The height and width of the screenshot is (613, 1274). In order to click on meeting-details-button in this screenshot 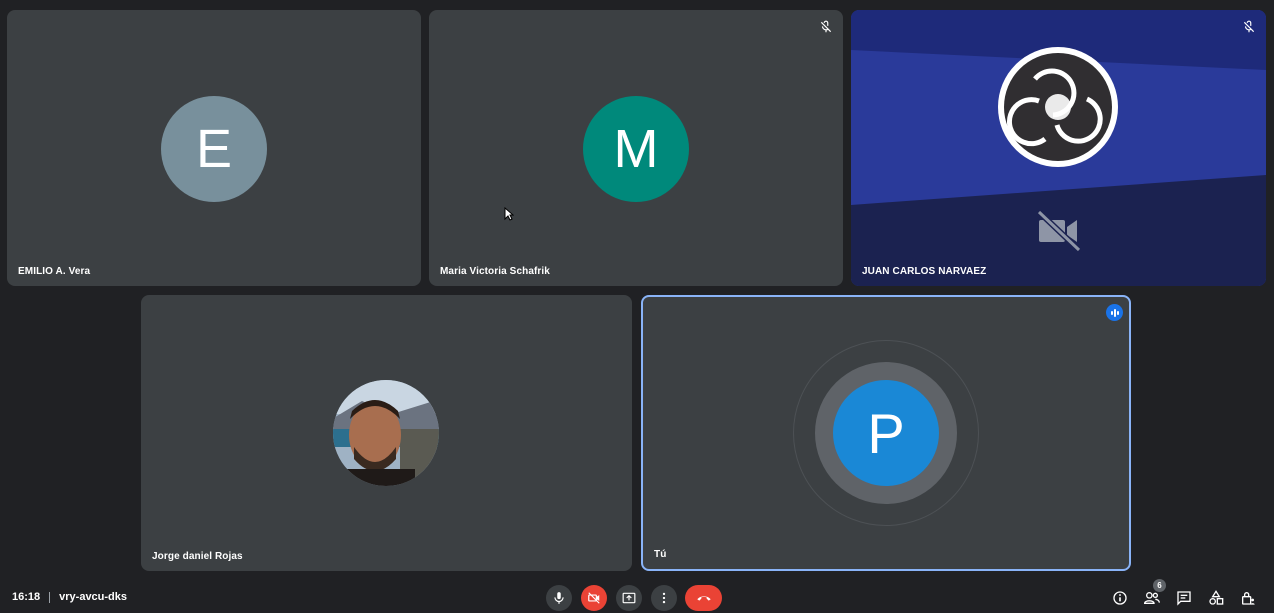, I will do `click(1120, 598)`.